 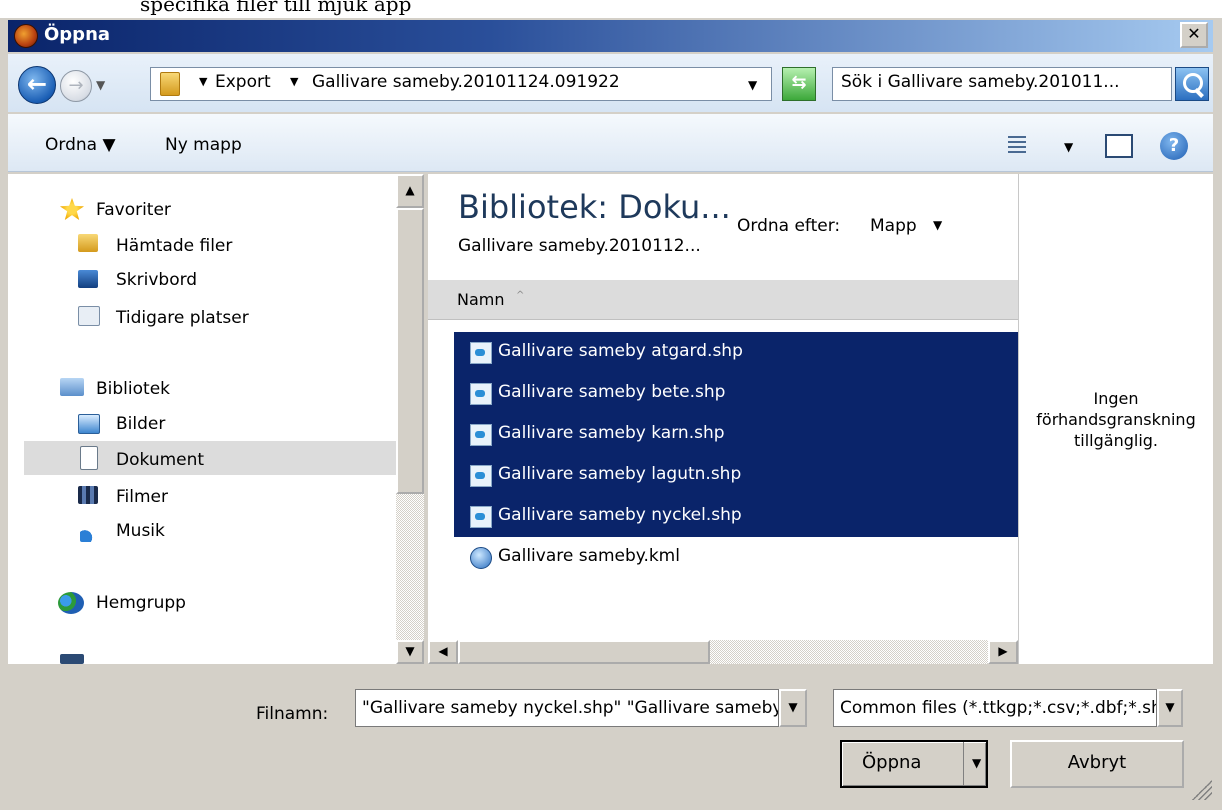 I want to click on history-dropdown-icon: ▼, so click(x=100, y=85).